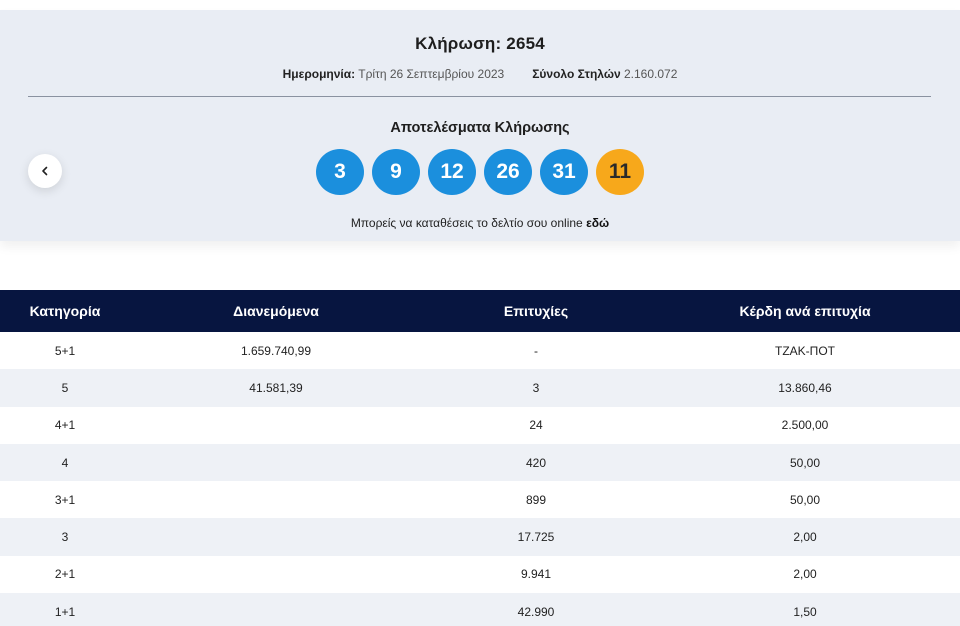 This screenshot has width=960, height=626. Describe the element at coordinates (396, 172) in the screenshot. I see `number-ball: 9` at that location.